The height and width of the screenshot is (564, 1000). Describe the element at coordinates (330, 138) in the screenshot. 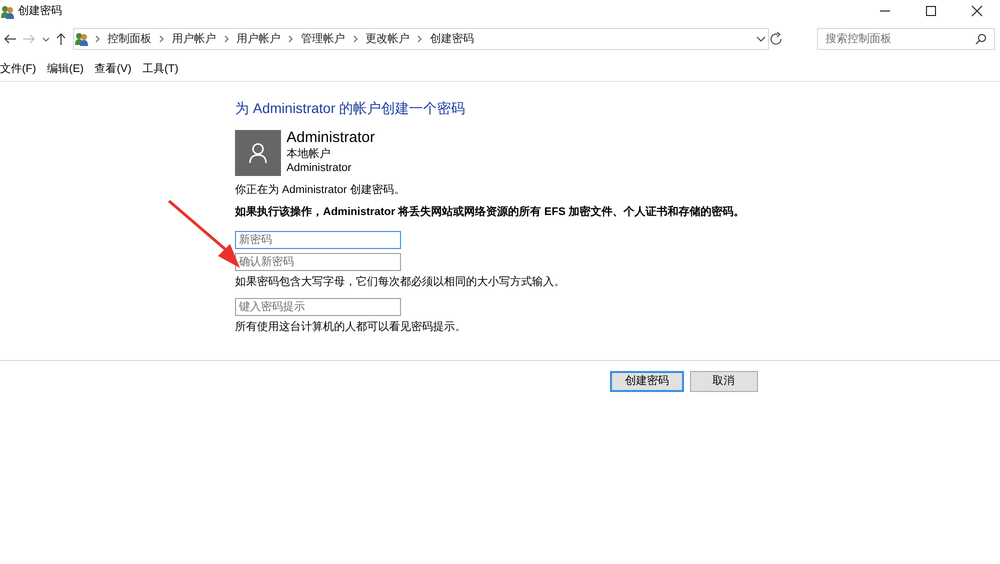

I see `account-name: Administrator` at that location.